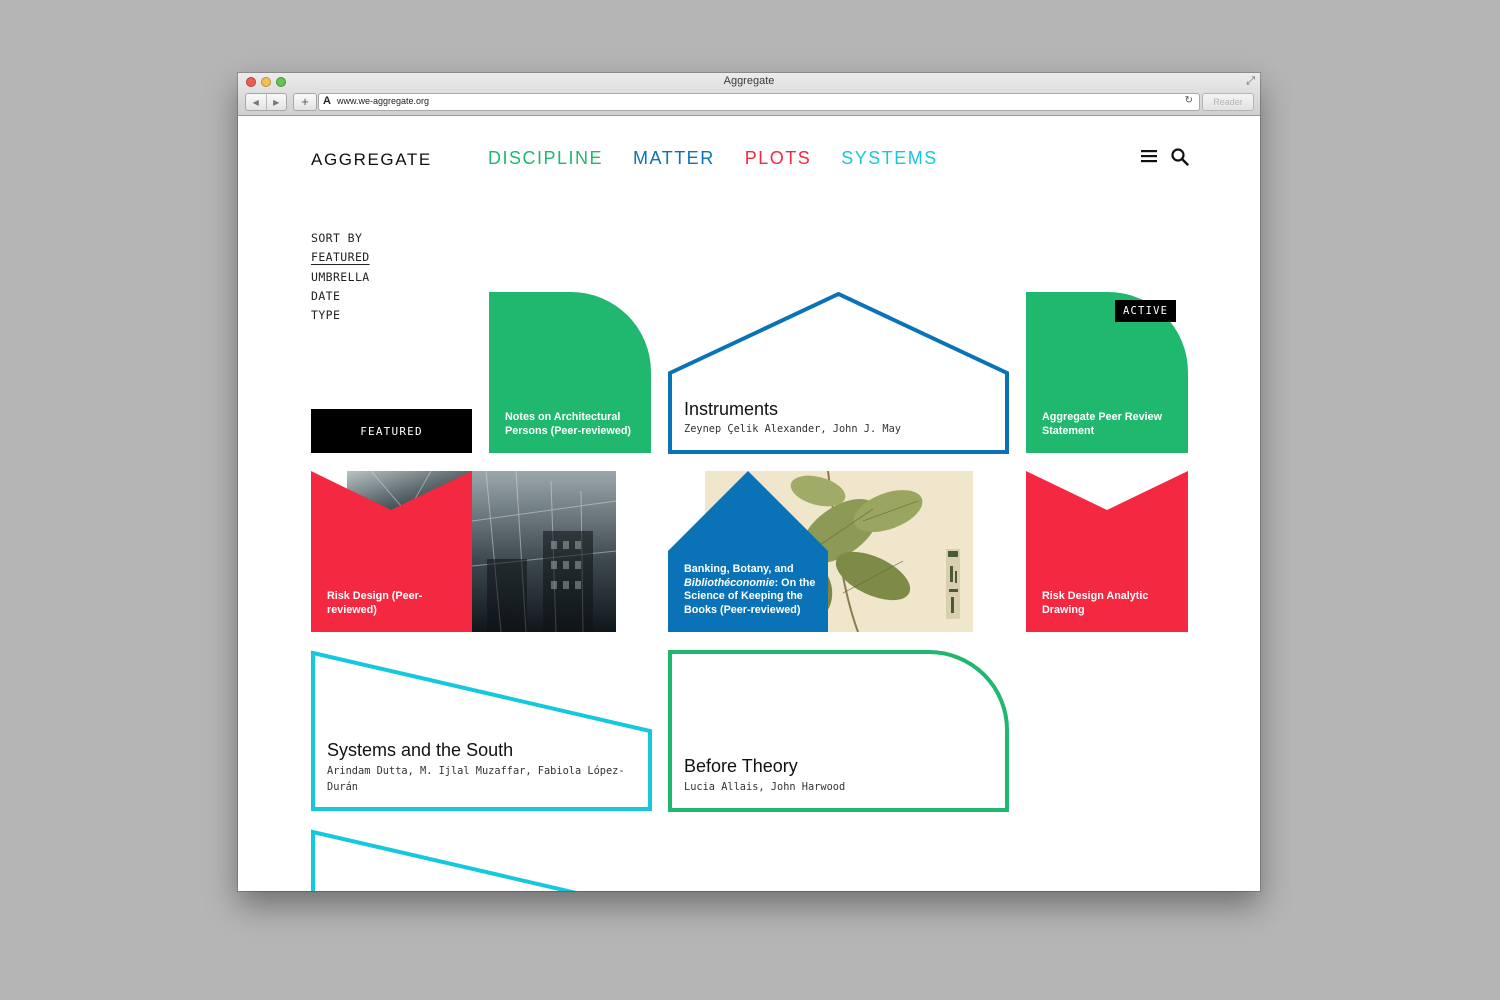  Describe the element at coordinates (838, 731) in the screenshot. I see `tile-before-theory: Before Theory Lucia Allais, John Harwood` at that location.